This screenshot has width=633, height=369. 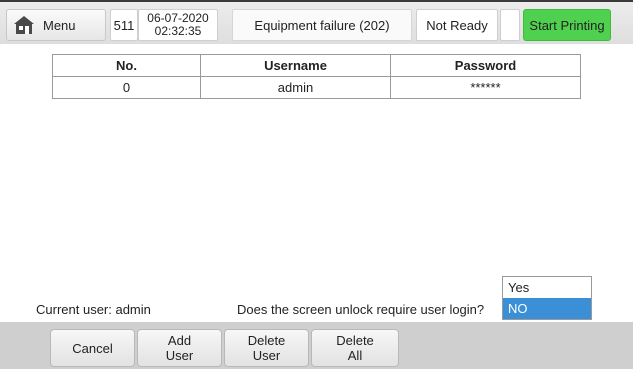 What do you see at coordinates (93, 309) in the screenshot?
I see `current-user-label: Current user: admin` at bounding box center [93, 309].